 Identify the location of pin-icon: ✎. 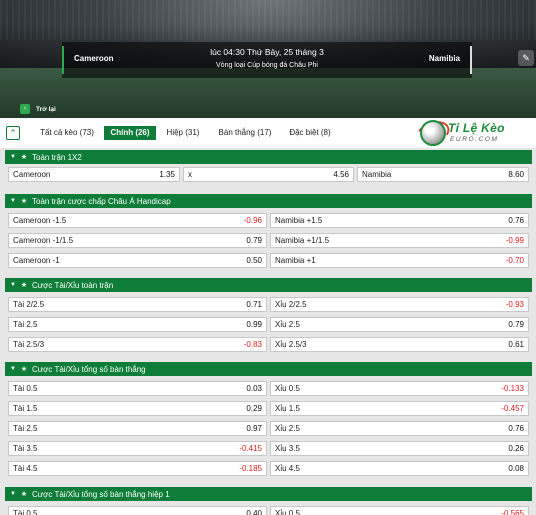
(526, 58).